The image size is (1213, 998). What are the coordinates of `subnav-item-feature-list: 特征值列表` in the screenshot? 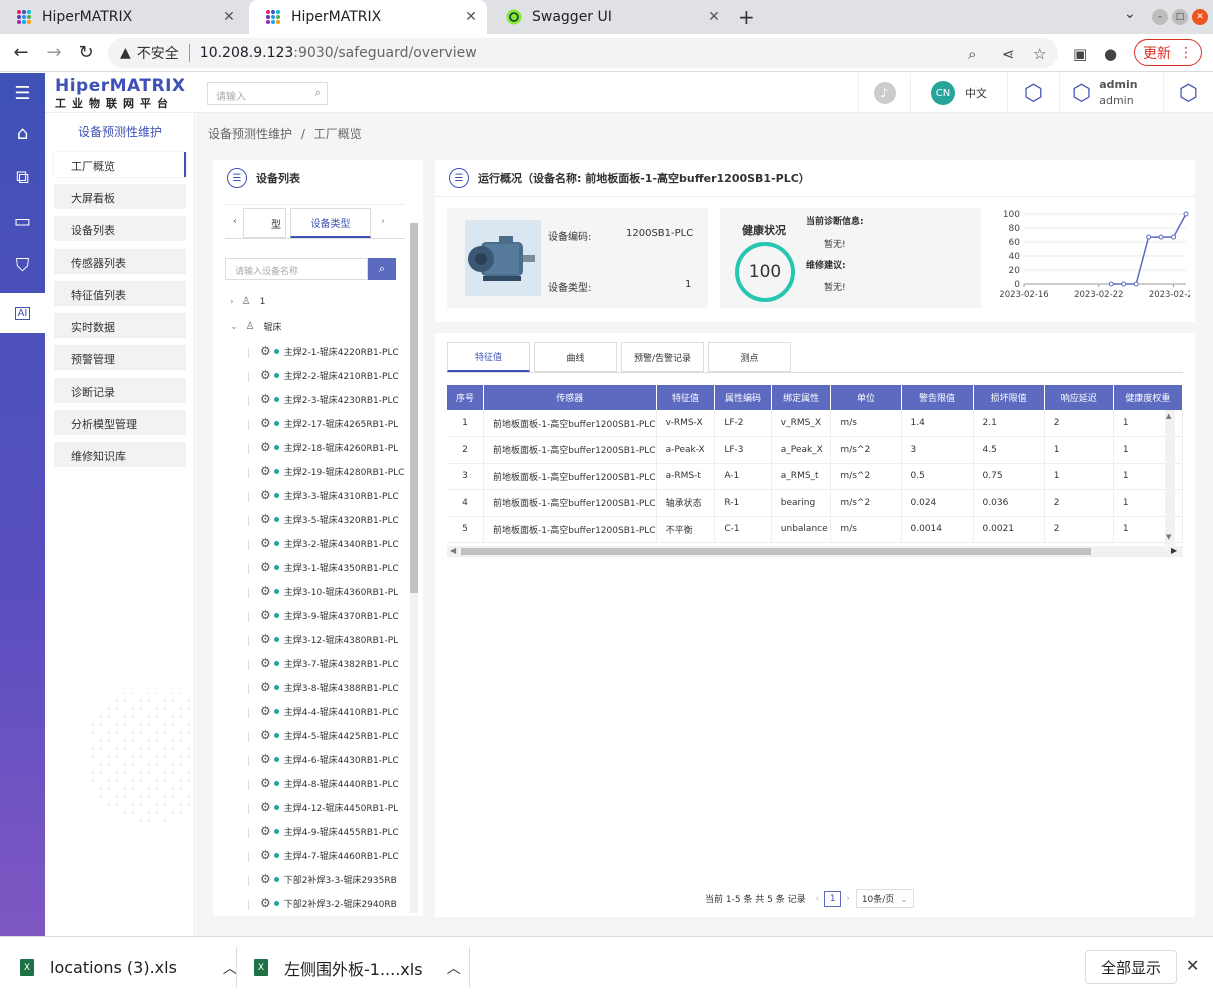 It's located at (120, 293).